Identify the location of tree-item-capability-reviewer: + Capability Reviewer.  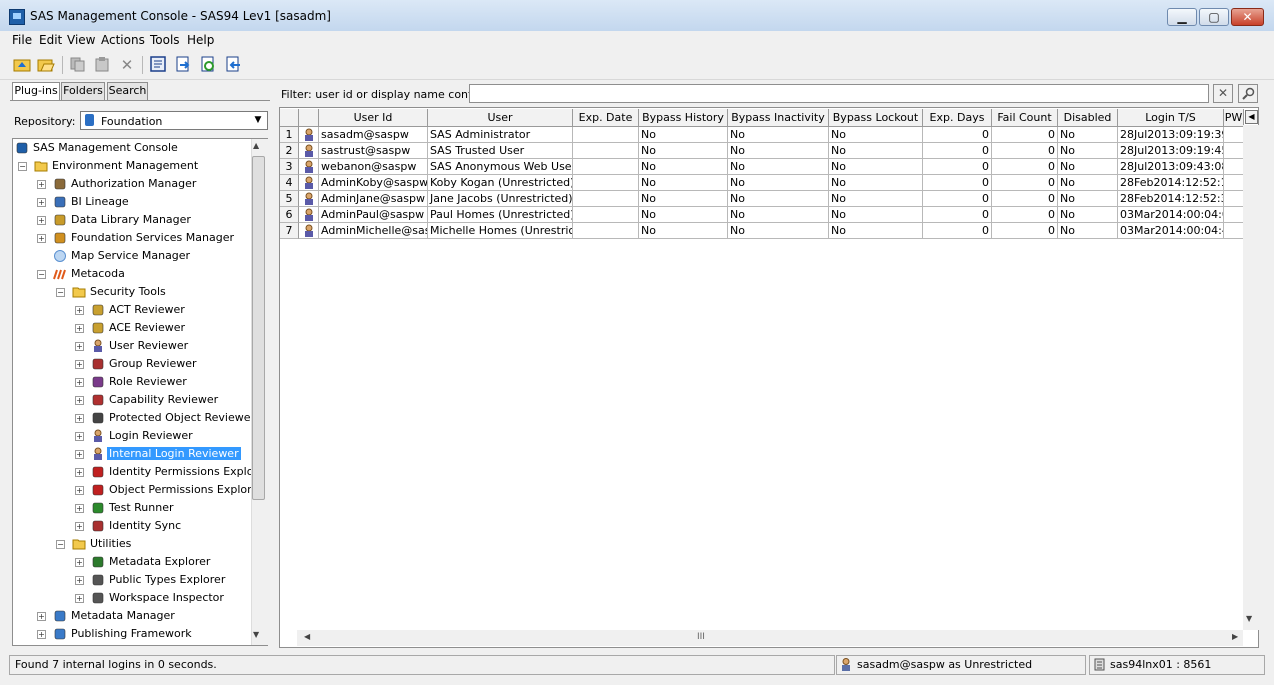
(133, 400).